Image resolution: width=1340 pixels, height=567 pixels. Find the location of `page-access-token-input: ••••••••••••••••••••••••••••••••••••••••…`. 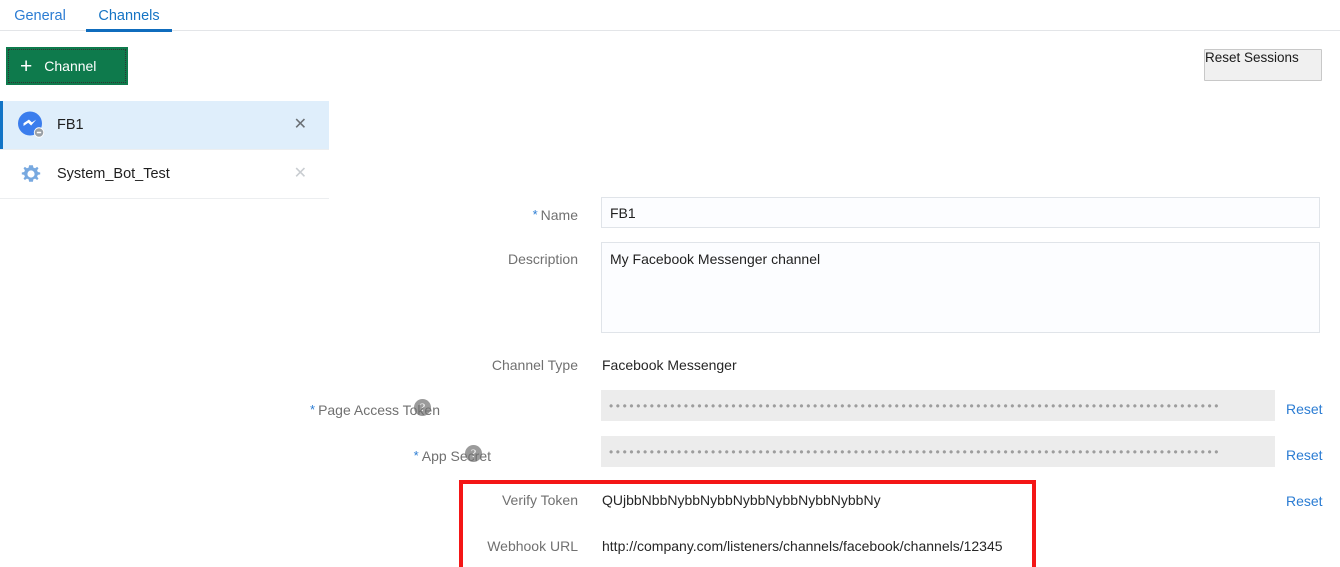

page-access-token-input: ••••••••••••••••••••••••••••••••••••••••… is located at coordinates (938, 405).